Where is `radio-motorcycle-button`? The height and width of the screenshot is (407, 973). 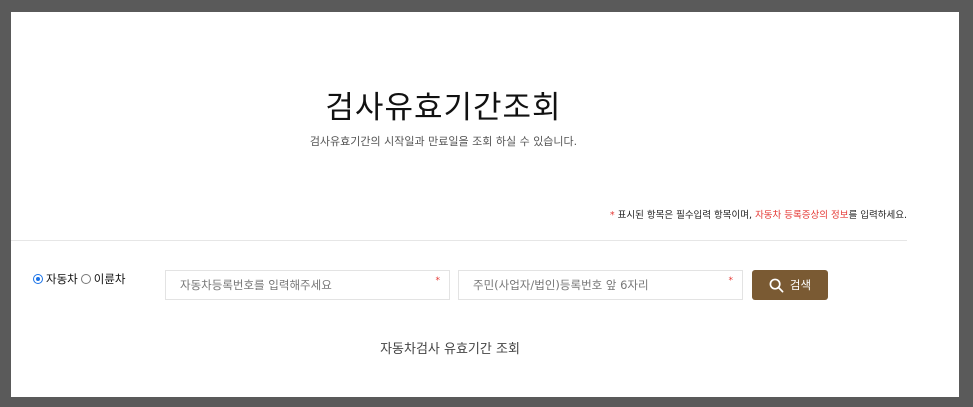
radio-motorcycle-button is located at coordinates (85, 279).